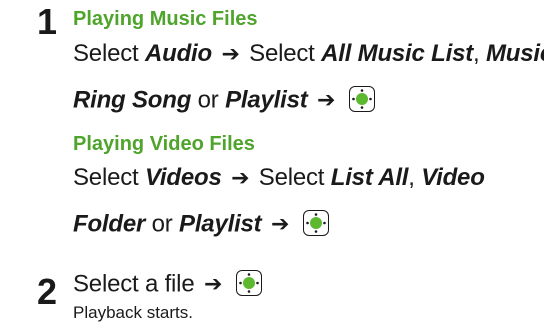 The width and height of the screenshot is (544, 328). I want to click on instruction-music-line2: Ring Song or Playlist ➔, so click(224, 100).